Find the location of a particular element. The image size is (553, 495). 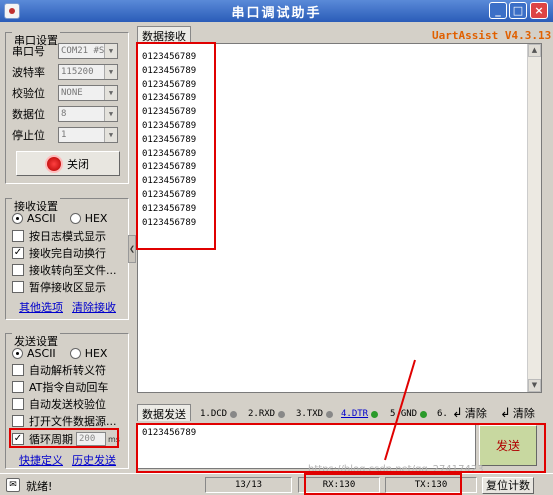

status-icon: ✉ is located at coordinates (13, 485).